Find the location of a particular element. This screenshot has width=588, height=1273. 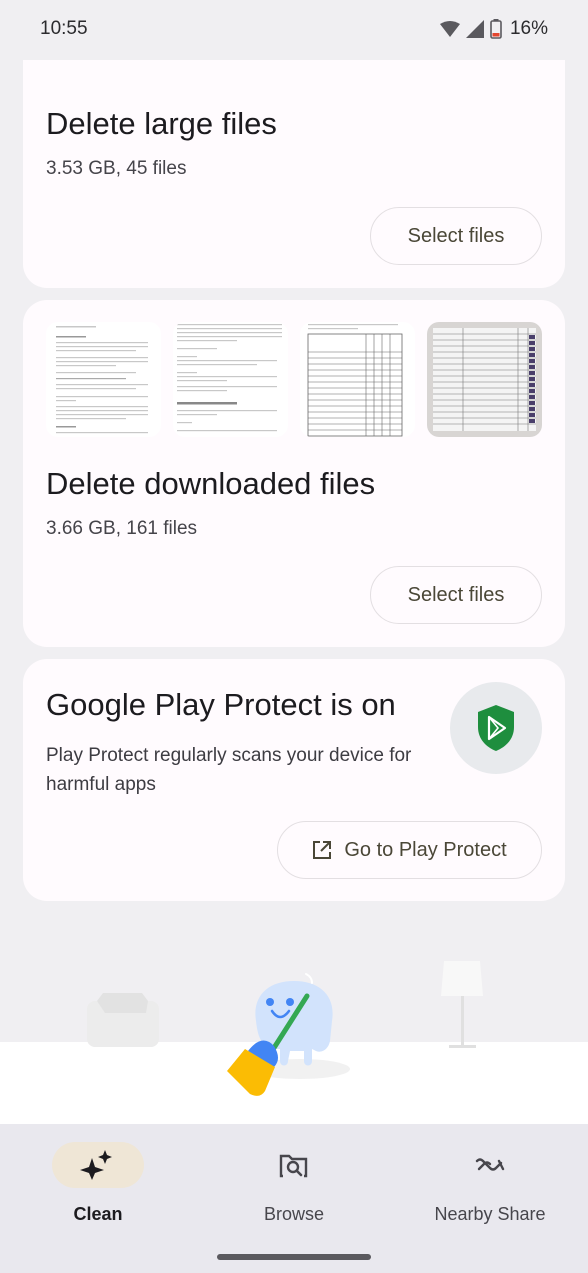

lamp-illustration is located at coordinates (462, 1004).